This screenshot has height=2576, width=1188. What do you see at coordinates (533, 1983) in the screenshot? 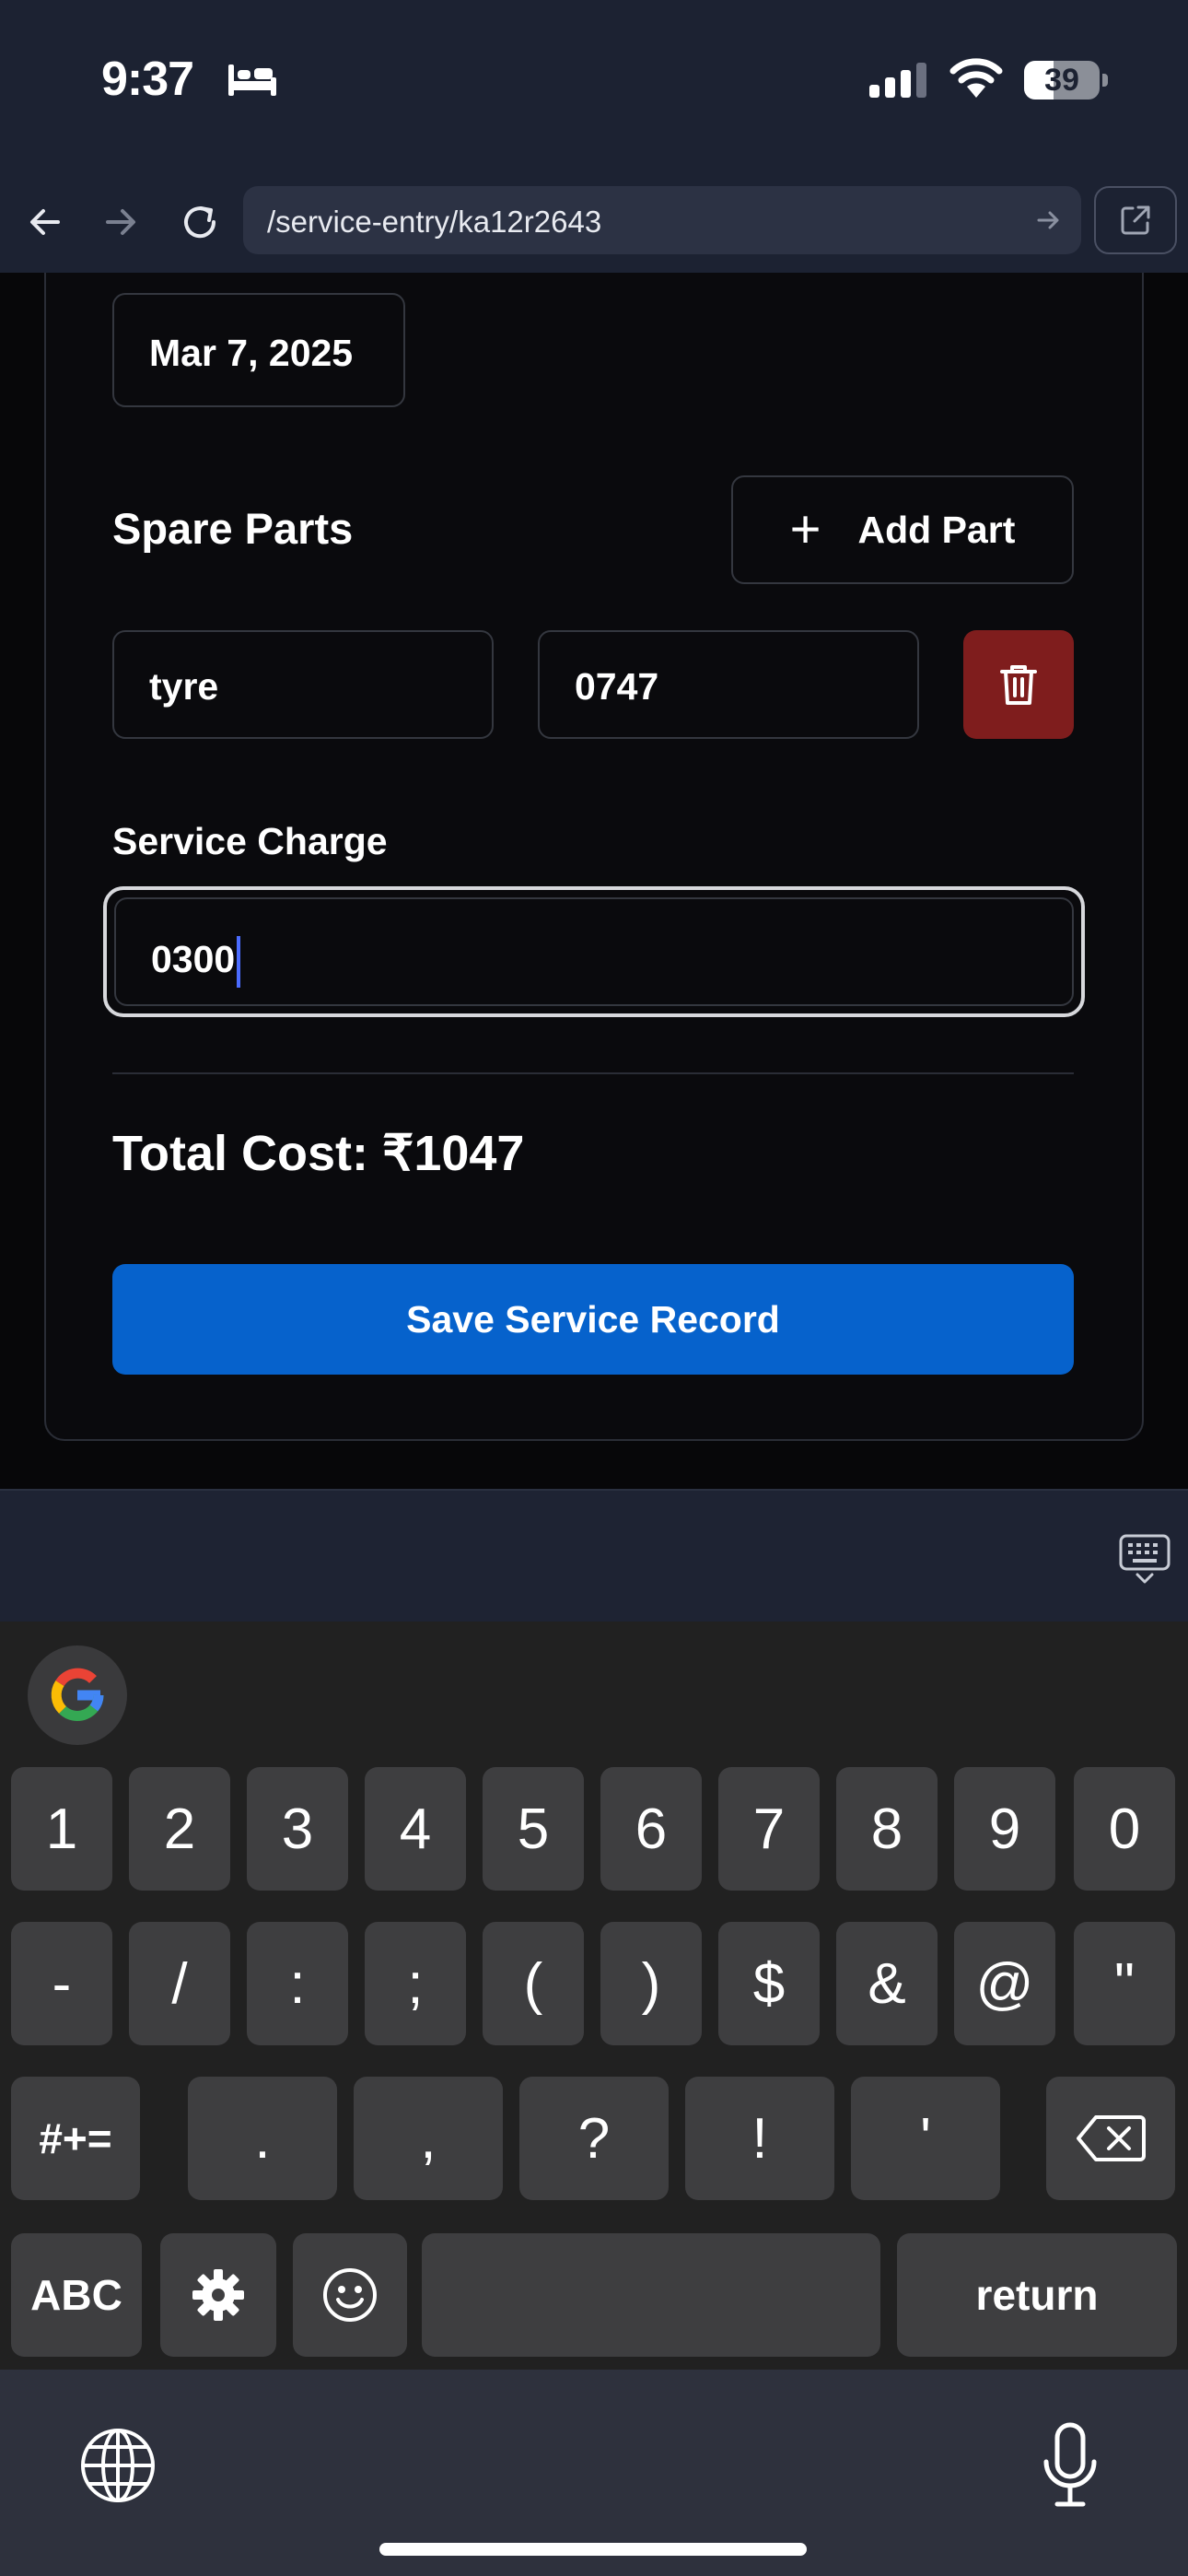
I see `key-open-paren: (` at bounding box center [533, 1983].